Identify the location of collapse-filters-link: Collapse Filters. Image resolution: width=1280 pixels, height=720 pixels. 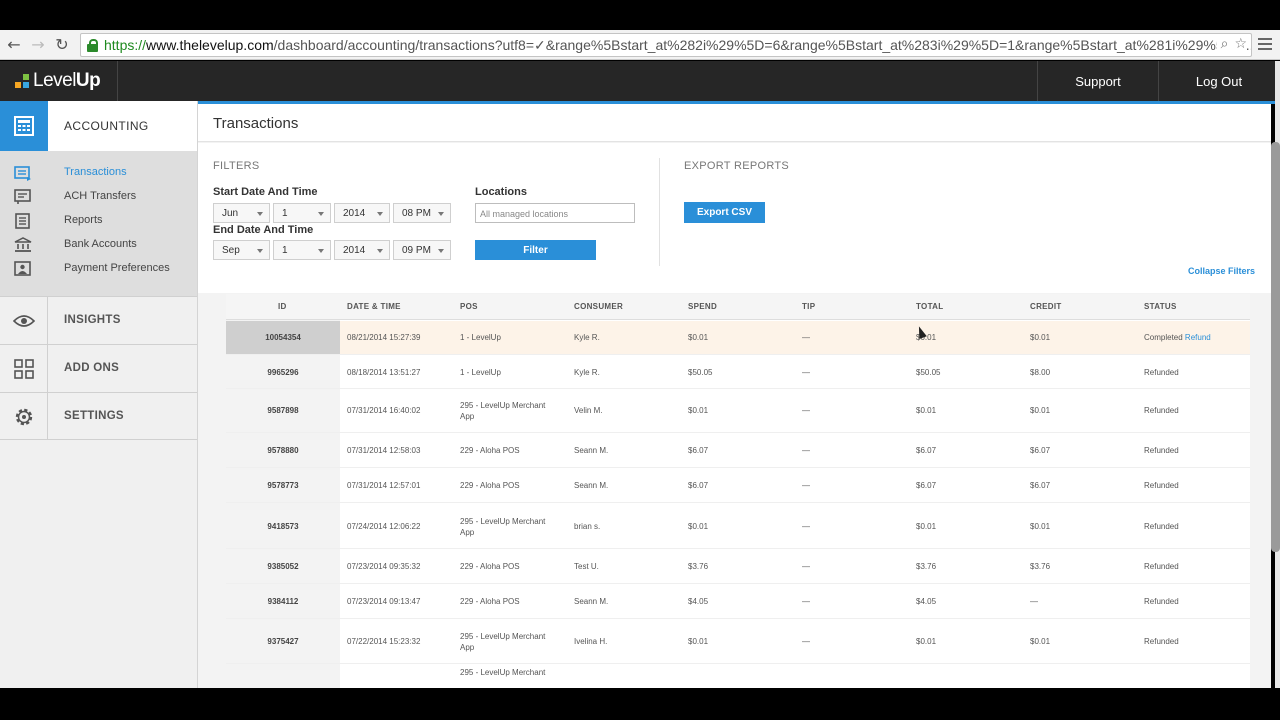
(1221, 271).